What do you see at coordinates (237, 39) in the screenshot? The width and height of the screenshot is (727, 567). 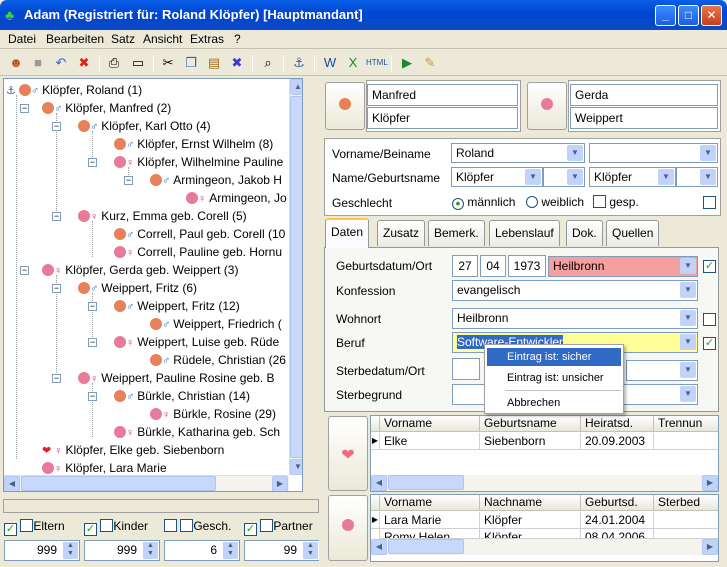 I see `menu-help: ?` at bounding box center [237, 39].